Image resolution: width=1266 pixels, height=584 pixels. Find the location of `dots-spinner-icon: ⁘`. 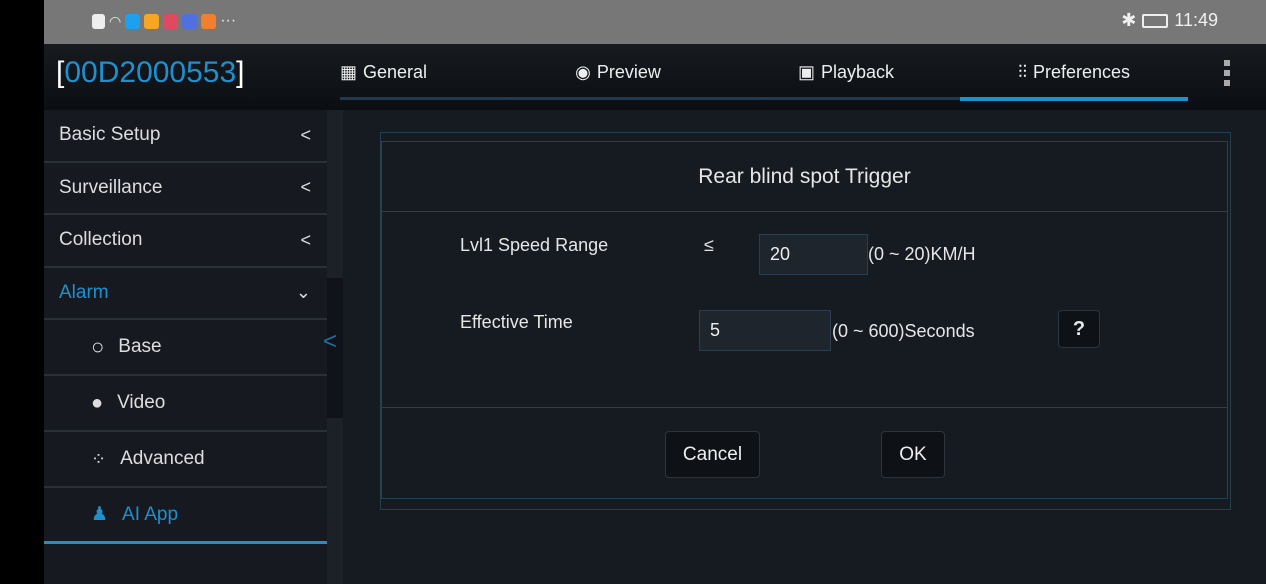

dots-spinner-icon: ⁘ is located at coordinates (99, 458).